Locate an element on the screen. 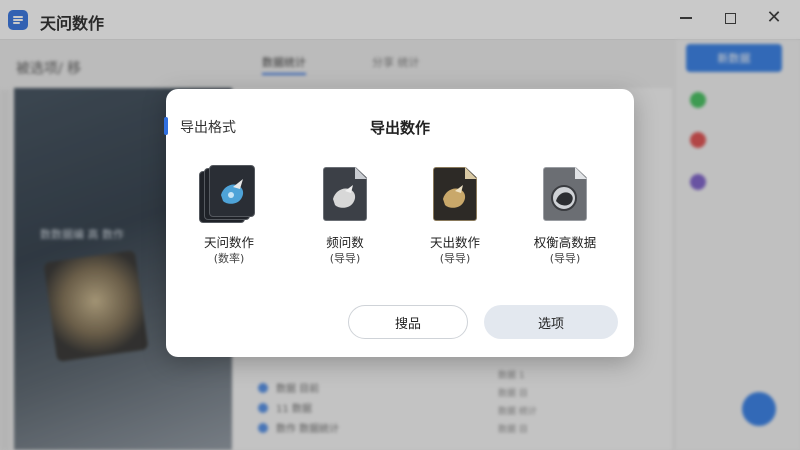  archive-document-icon is located at coordinates (565, 195).